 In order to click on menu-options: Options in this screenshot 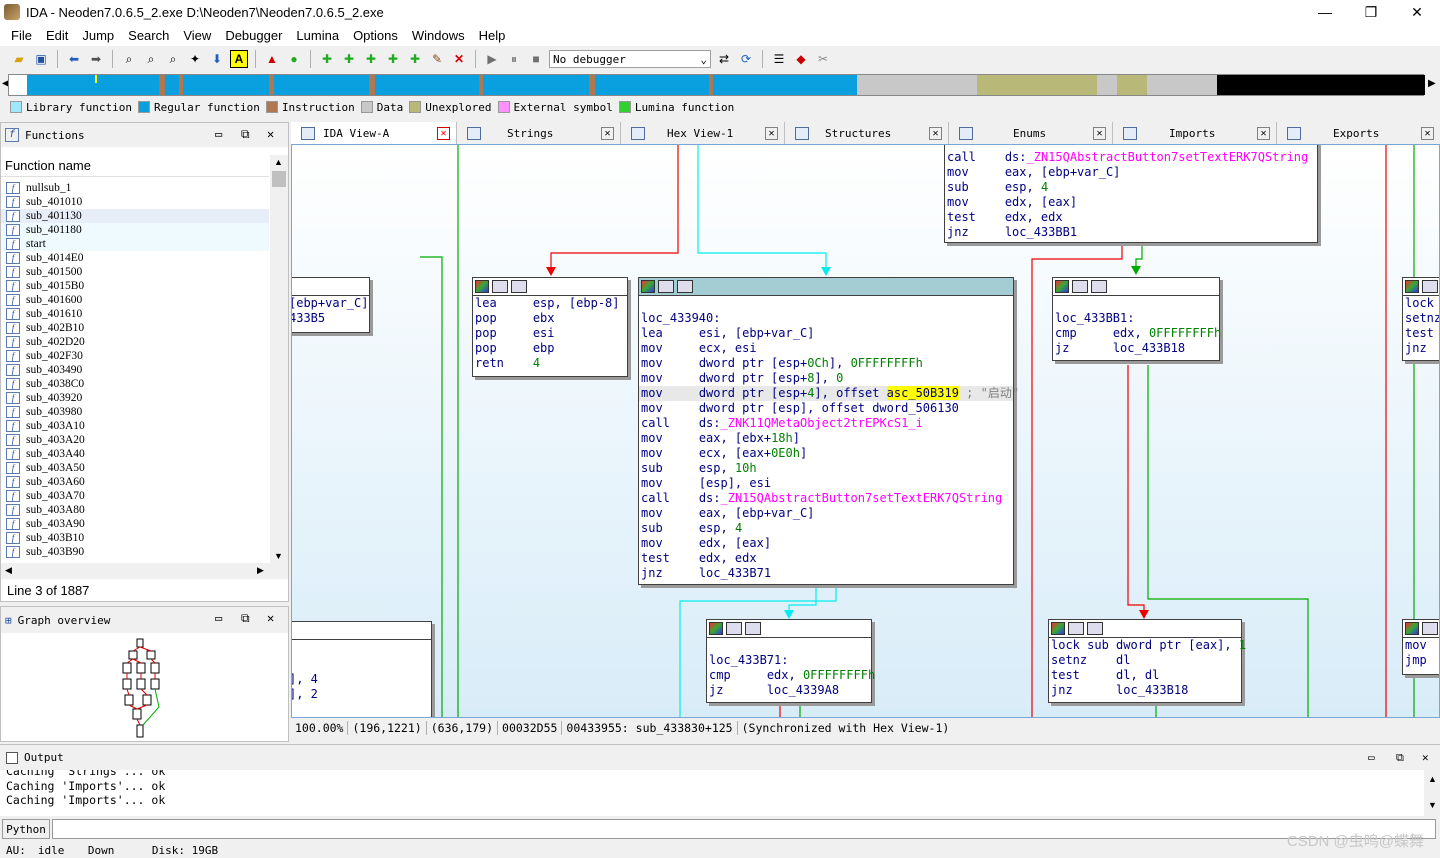, I will do `click(375, 35)`.